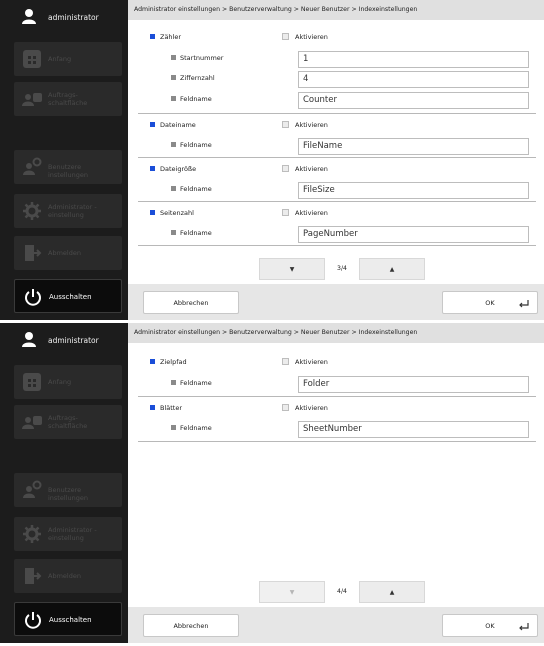 The height and width of the screenshot is (646, 544). I want to click on section-destination-path: Zielpfad Aktivieren Feldname Folder, so click(337, 375).